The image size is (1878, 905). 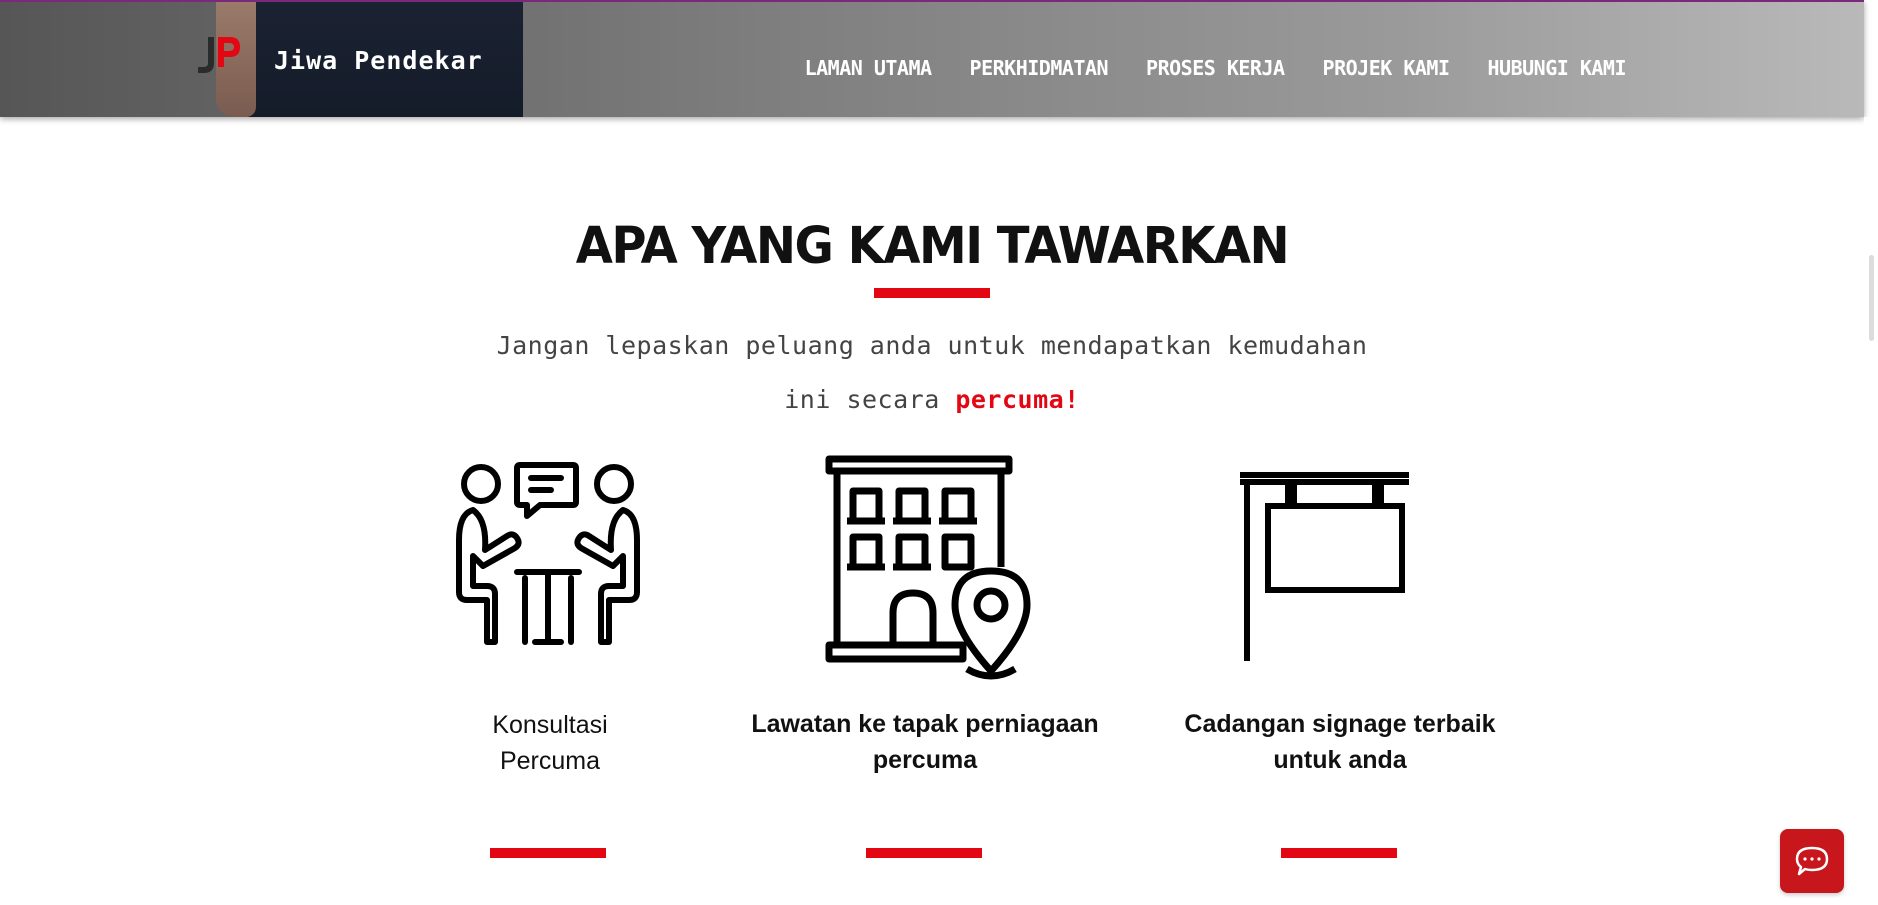 I want to click on card-label-line2: Percuma, so click(x=550, y=761).